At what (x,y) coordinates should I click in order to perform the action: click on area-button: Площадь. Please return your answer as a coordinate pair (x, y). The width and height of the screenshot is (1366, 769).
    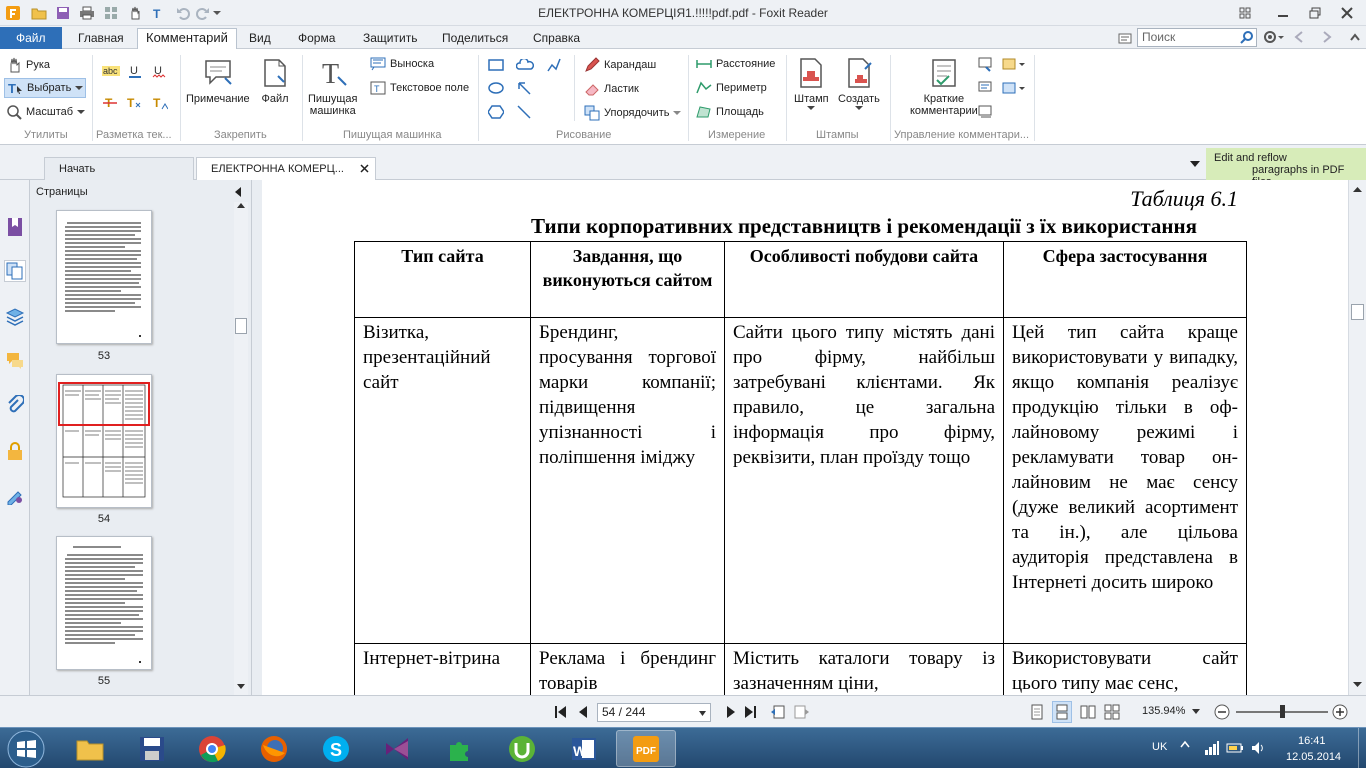
    Looking at the image, I should click on (730, 112).